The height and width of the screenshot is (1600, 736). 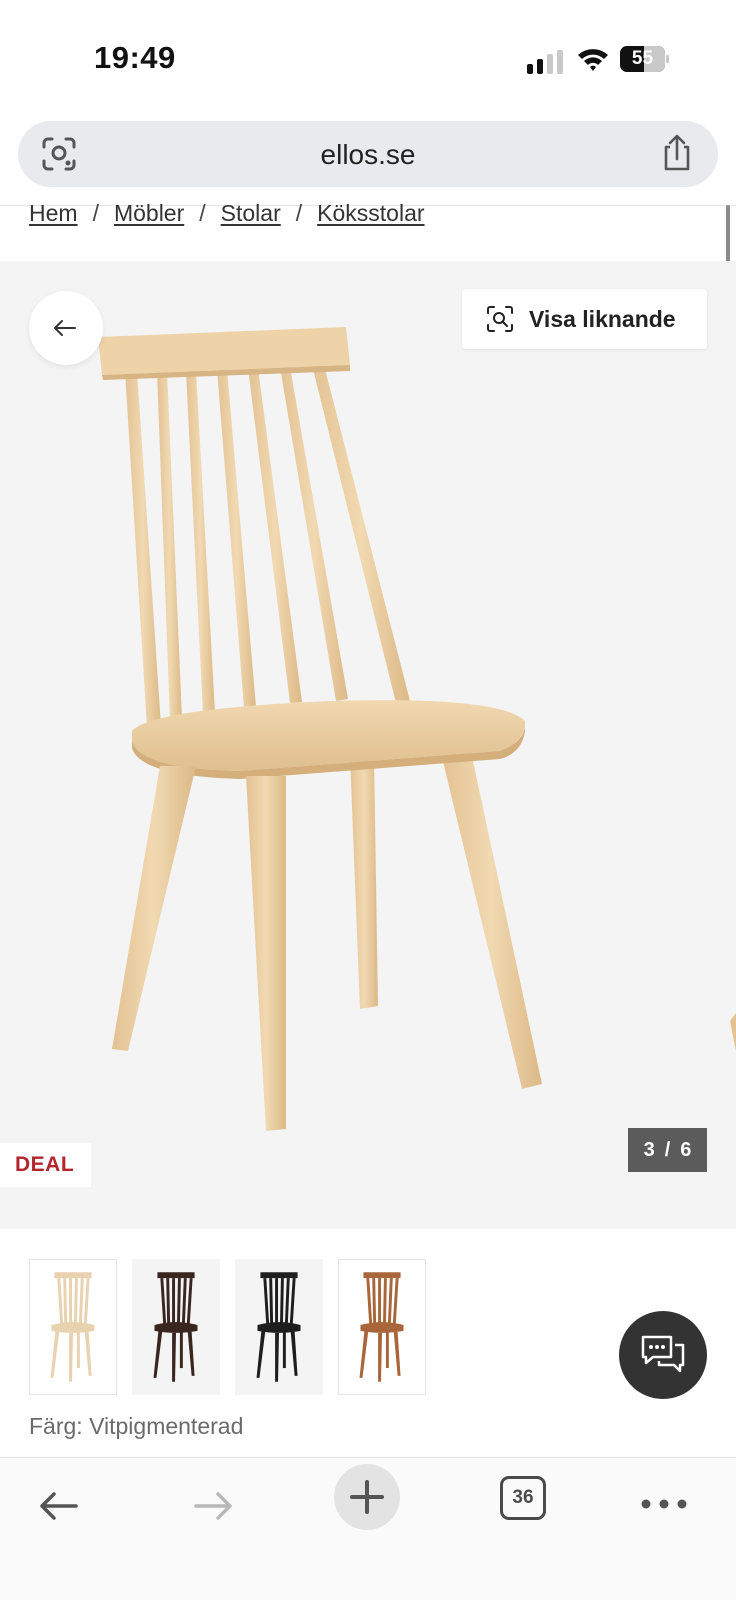 What do you see at coordinates (135, 57) in the screenshot?
I see `status-time: 19:49` at bounding box center [135, 57].